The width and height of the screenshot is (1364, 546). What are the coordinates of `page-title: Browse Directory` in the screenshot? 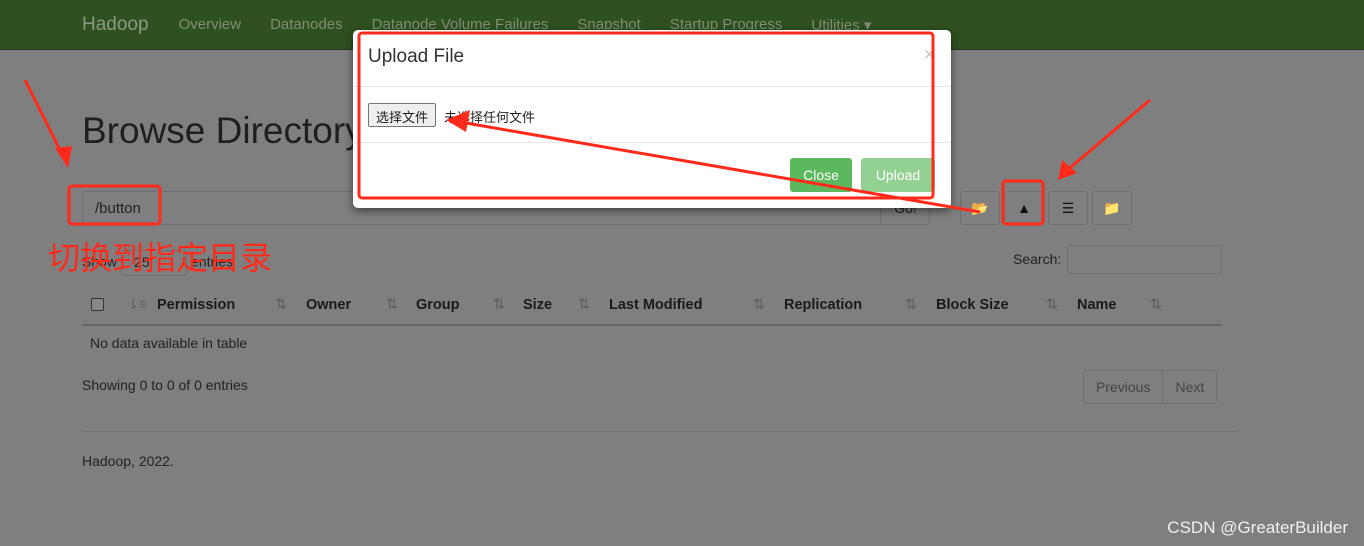 It's located at (223, 130).